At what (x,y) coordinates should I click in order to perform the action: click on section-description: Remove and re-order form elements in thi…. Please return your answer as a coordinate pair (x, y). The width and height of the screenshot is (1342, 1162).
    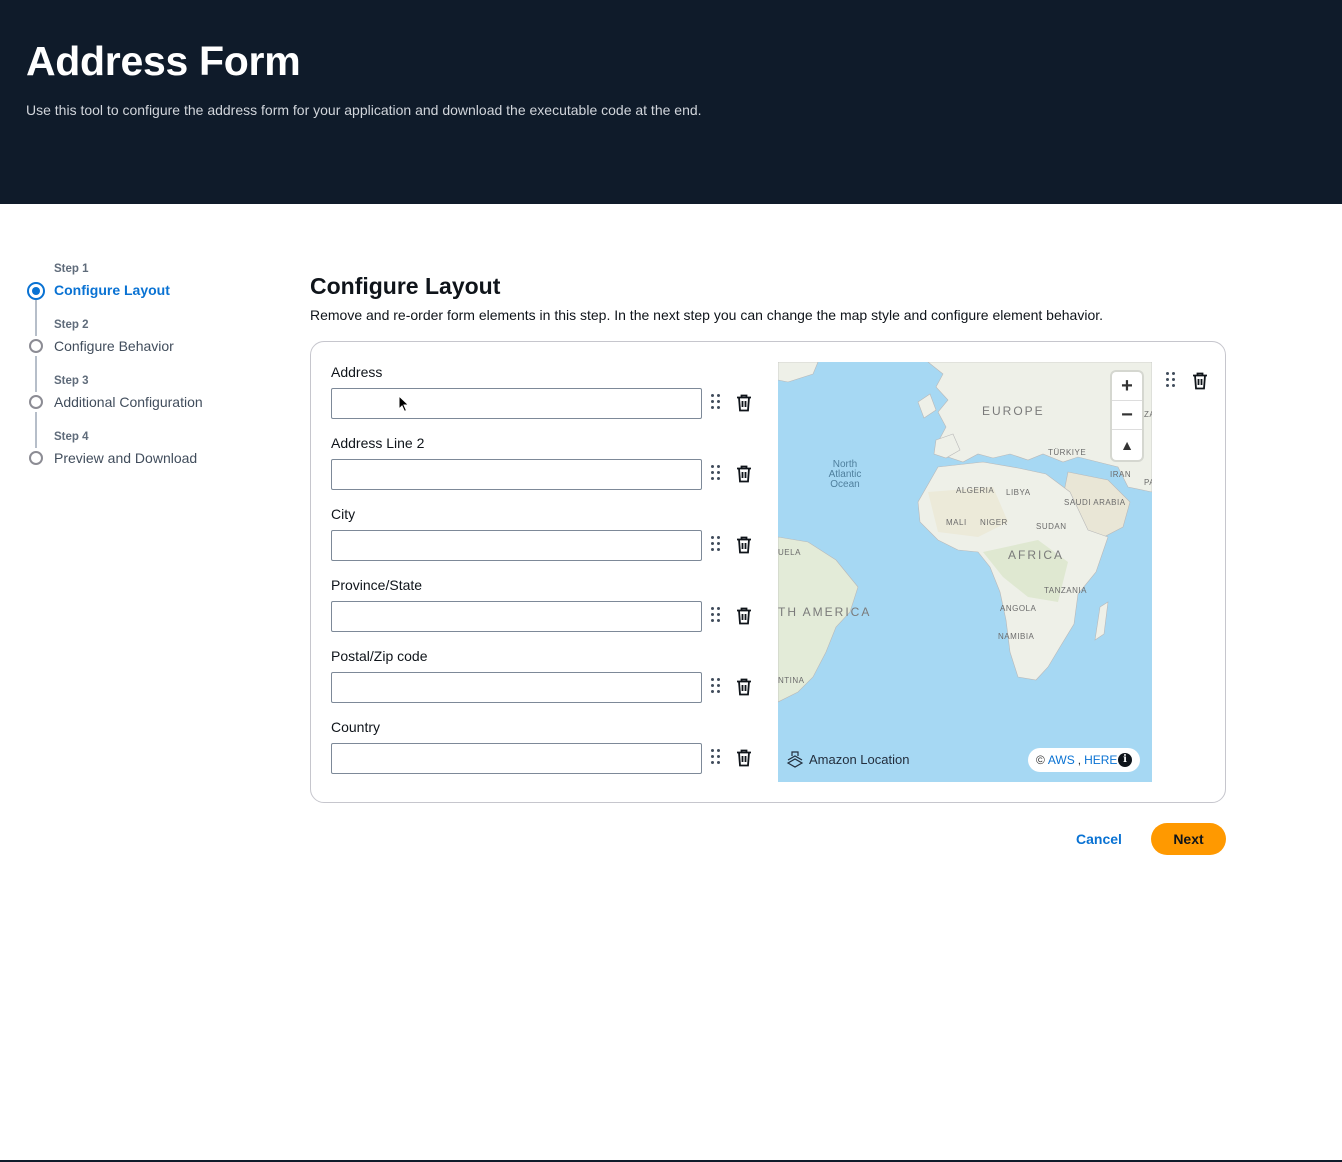
    Looking at the image, I should click on (707, 315).